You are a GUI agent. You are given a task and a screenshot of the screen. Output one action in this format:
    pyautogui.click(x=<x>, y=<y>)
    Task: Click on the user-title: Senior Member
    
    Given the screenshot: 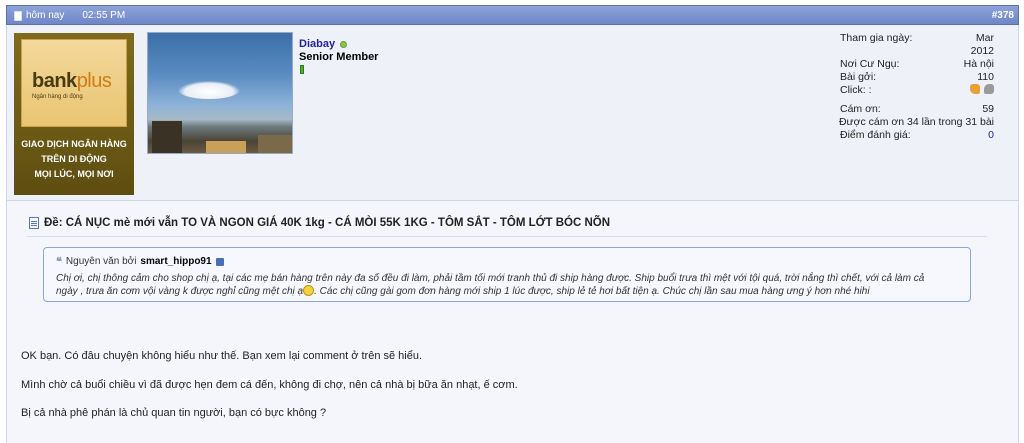 What is the action you would take?
    pyautogui.click(x=339, y=57)
    